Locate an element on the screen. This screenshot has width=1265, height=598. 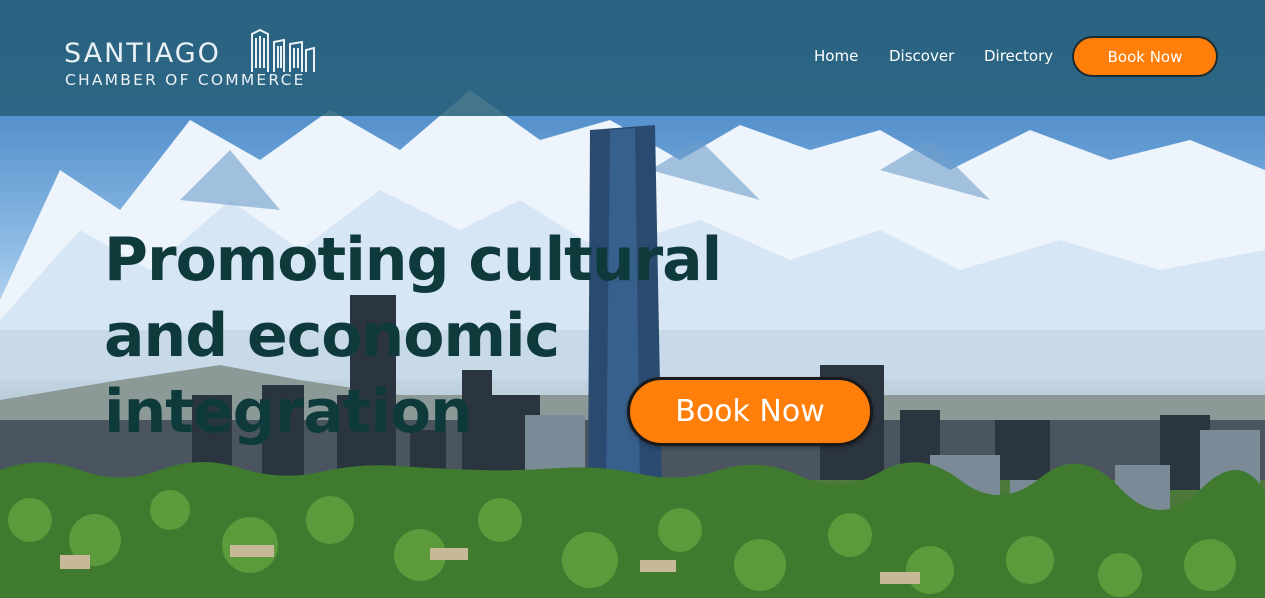
brand-logo: SANTIAGO CHAMBER OF COMMERCE is located at coordinates (195, 60).